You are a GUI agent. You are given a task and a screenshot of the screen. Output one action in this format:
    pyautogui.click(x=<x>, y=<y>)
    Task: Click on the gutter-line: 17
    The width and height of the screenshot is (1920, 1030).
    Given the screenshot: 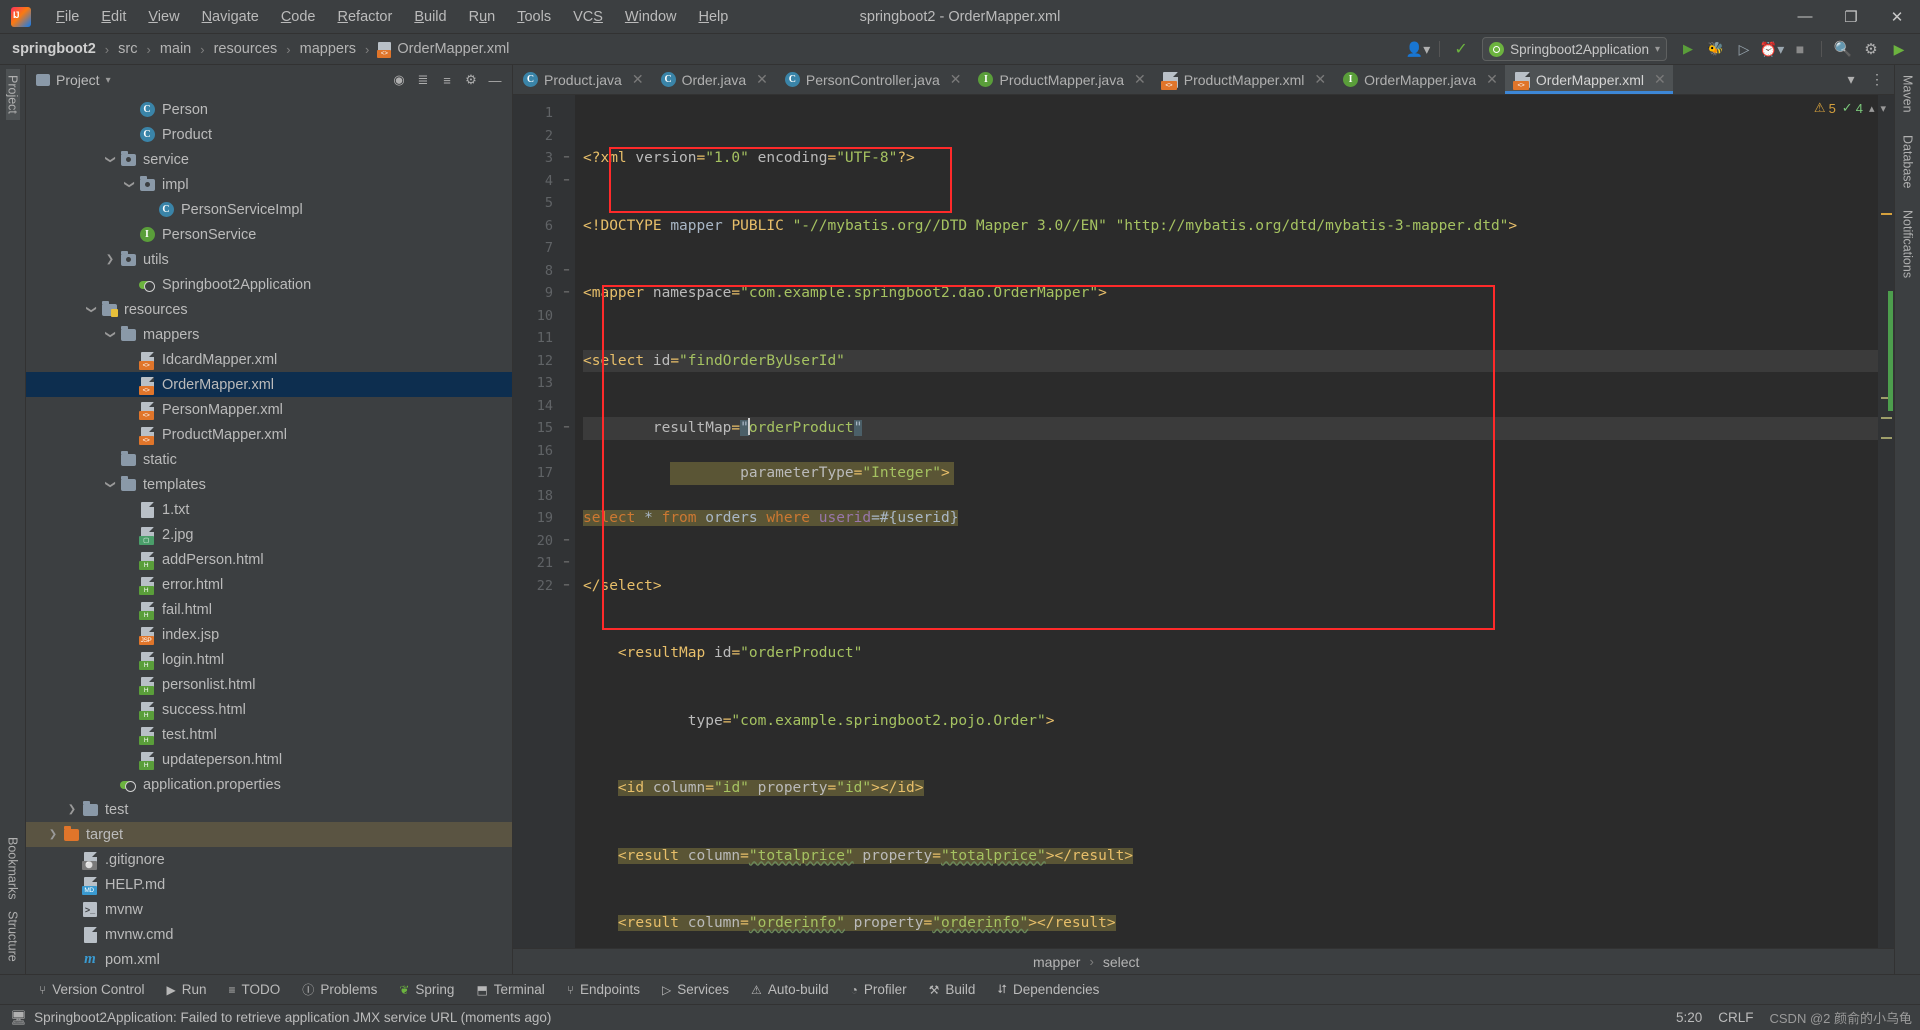 What is the action you would take?
    pyautogui.click(x=544, y=473)
    